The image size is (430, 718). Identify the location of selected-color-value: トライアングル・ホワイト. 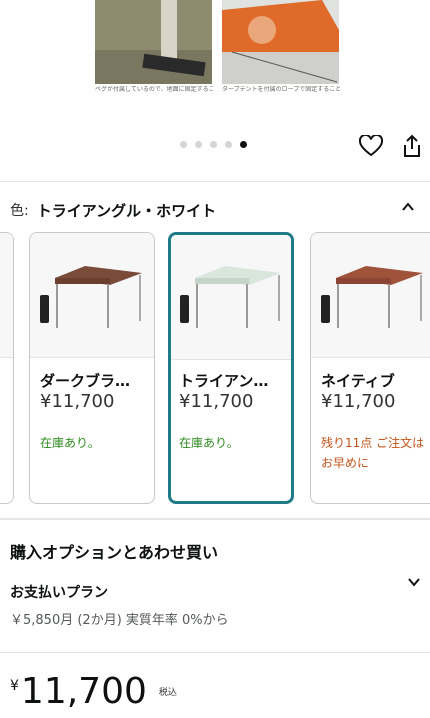
(126, 210).